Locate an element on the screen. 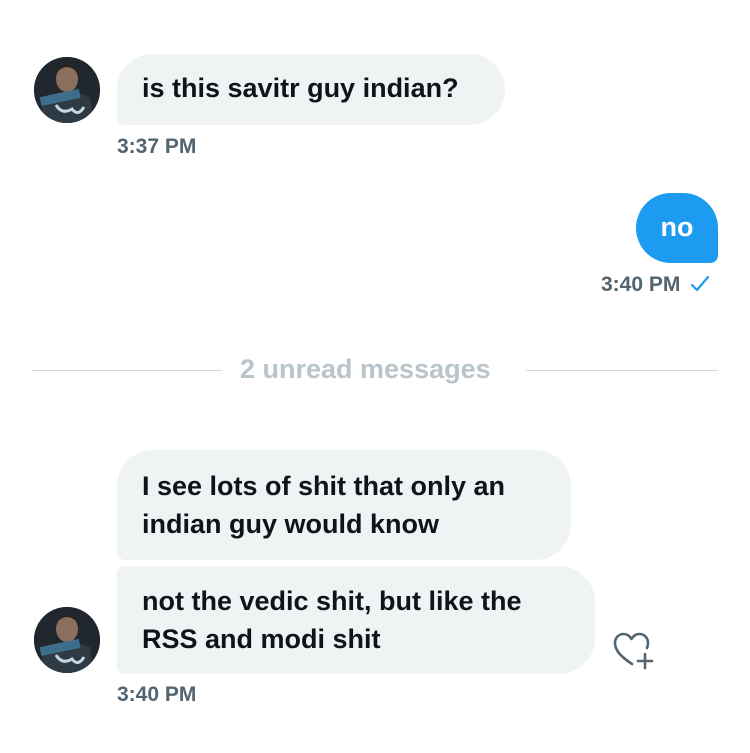 This screenshot has height=753, width=750. message-bubble: is this savitr guy indian? is located at coordinates (311, 89).